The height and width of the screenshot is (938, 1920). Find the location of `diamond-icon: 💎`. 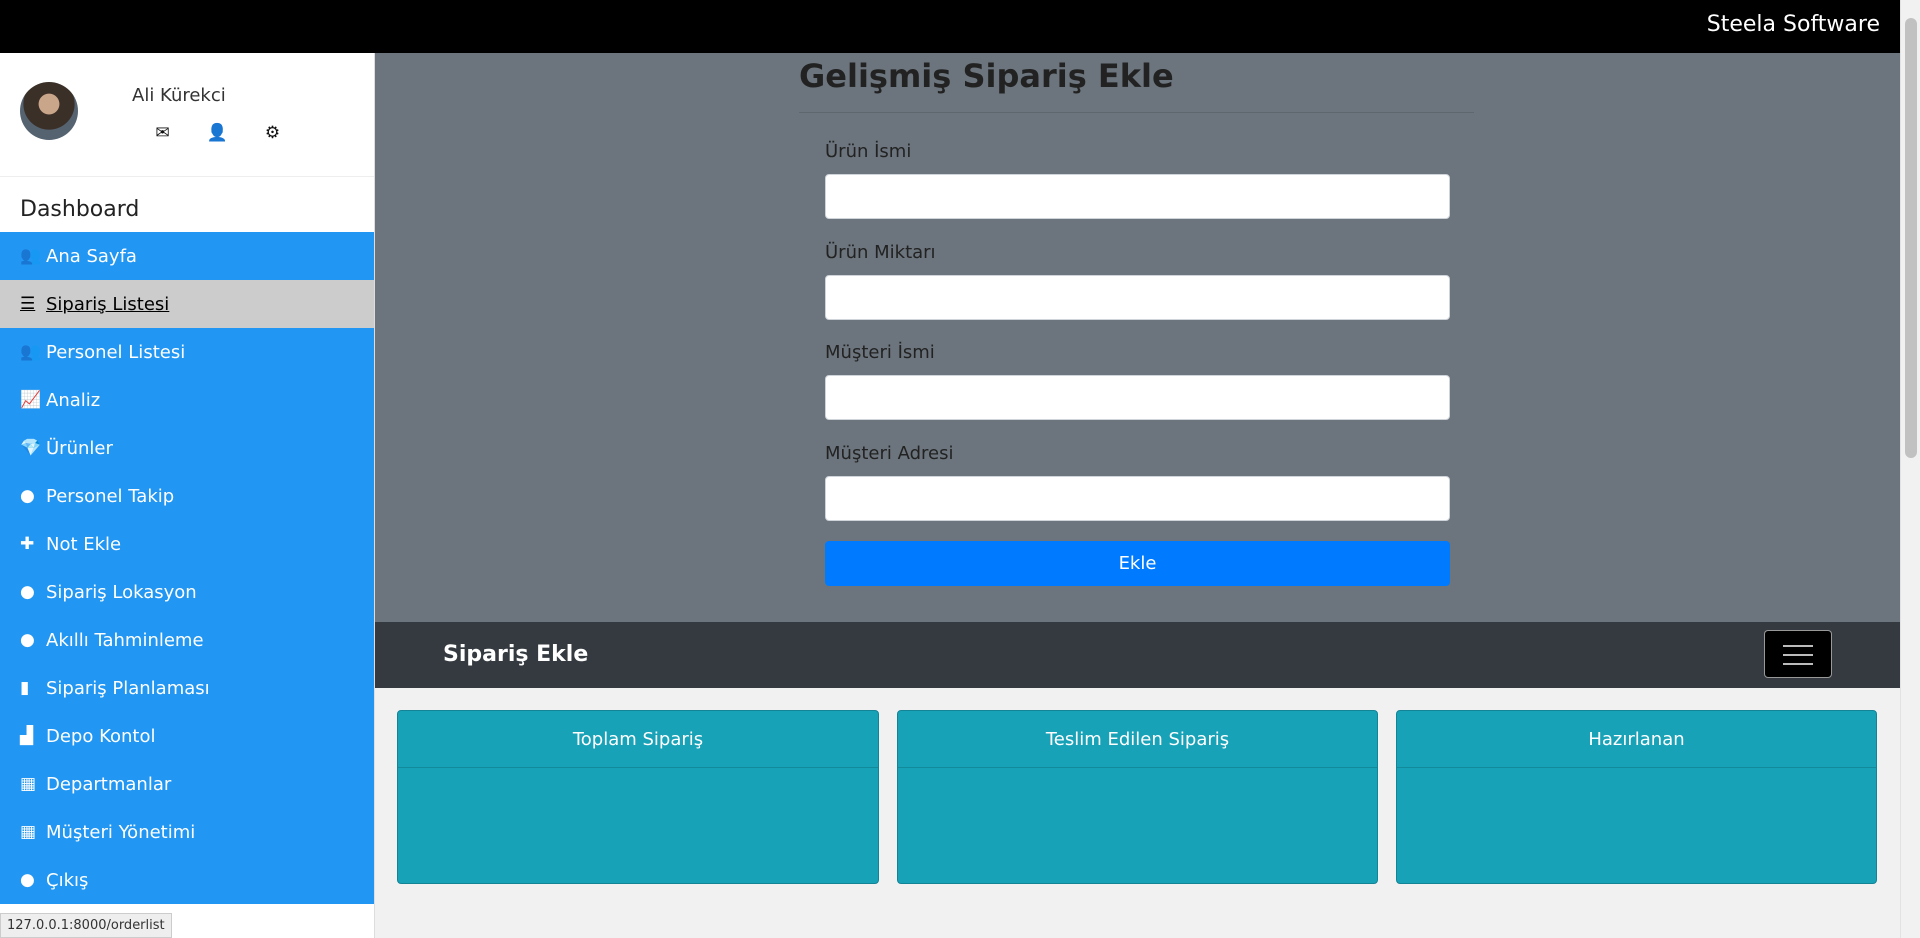

diamond-icon: 💎 is located at coordinates (31, 448).